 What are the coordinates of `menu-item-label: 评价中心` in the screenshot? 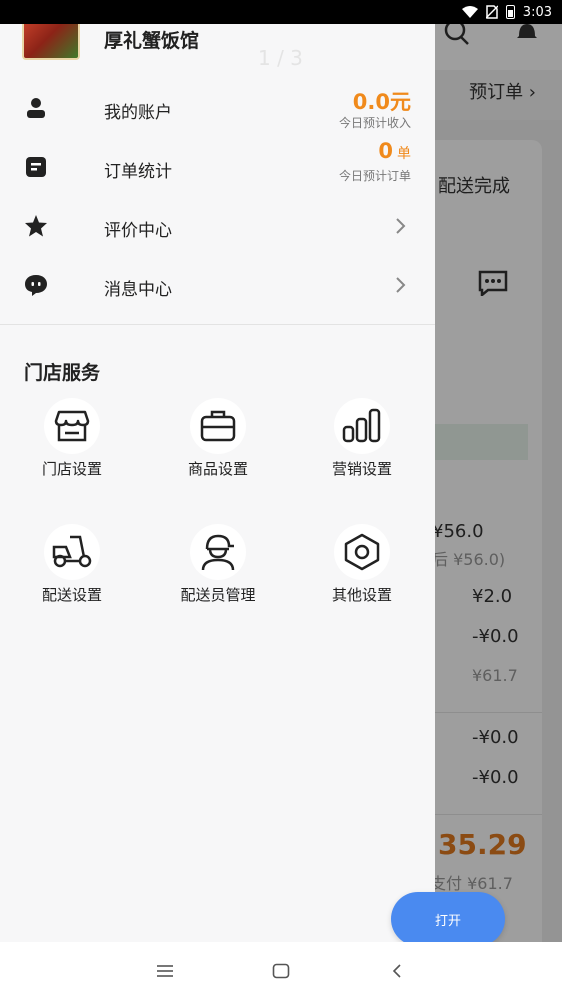 It's located at (138, 231).